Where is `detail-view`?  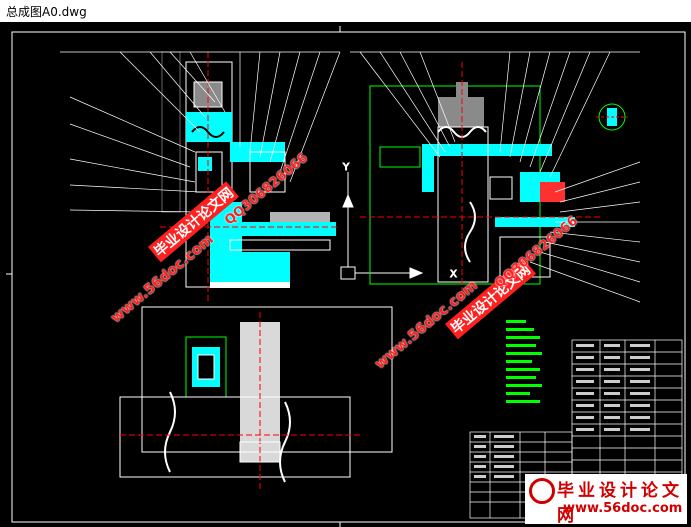 detail-view is located at coordinates (612, 117).